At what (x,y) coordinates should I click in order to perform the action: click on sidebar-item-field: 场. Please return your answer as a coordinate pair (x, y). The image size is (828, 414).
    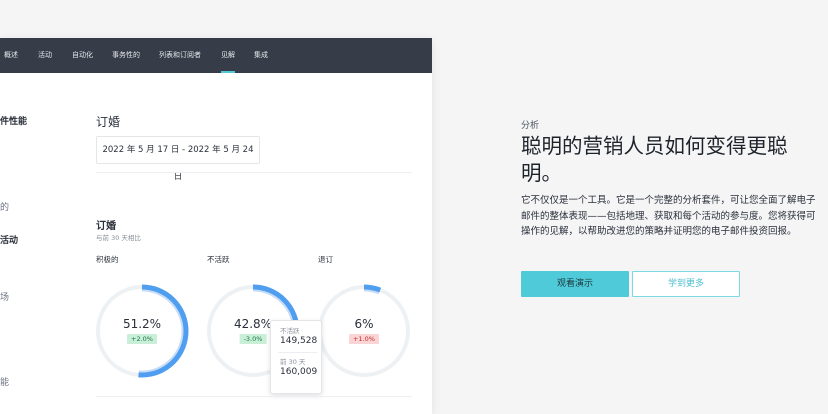
    Looking at the image, I should click on (4, 296).